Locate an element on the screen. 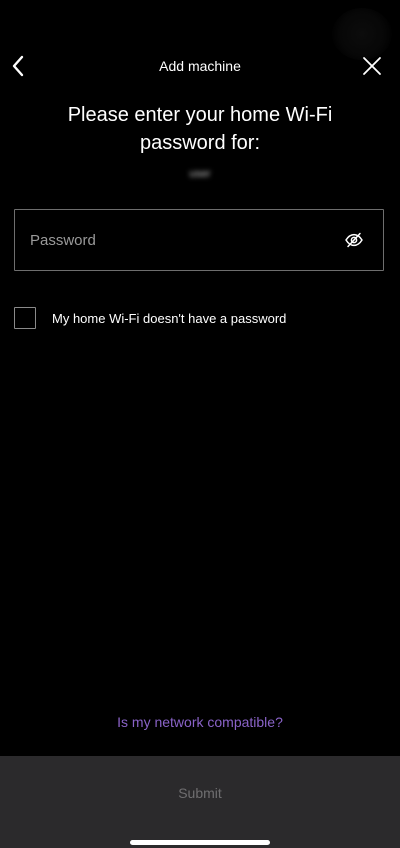 Image resolution: width=400 pixels, height=848 pixels. no-password-checkbox is located at coordinates (25, 318).